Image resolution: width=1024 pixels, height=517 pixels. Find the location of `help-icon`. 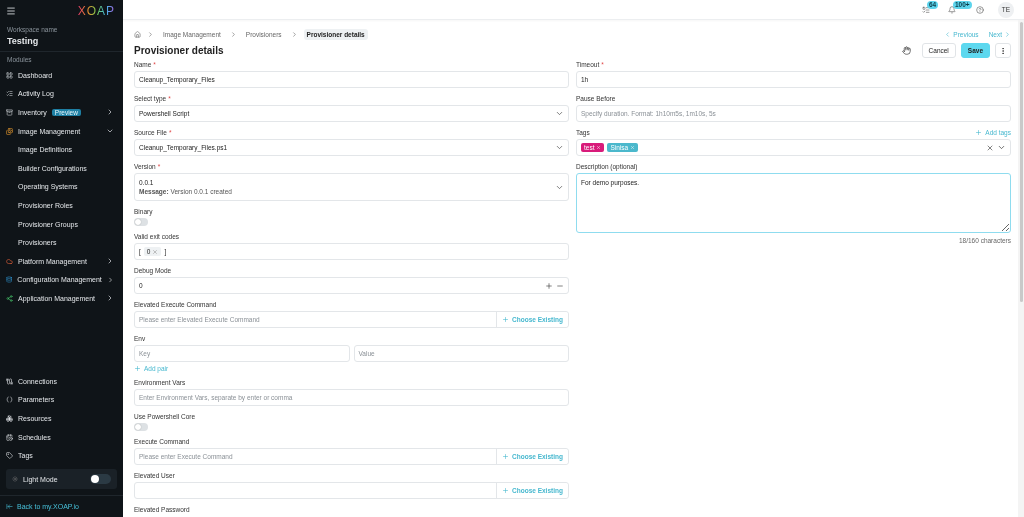

help-icon is located at coordinates (980, 9).